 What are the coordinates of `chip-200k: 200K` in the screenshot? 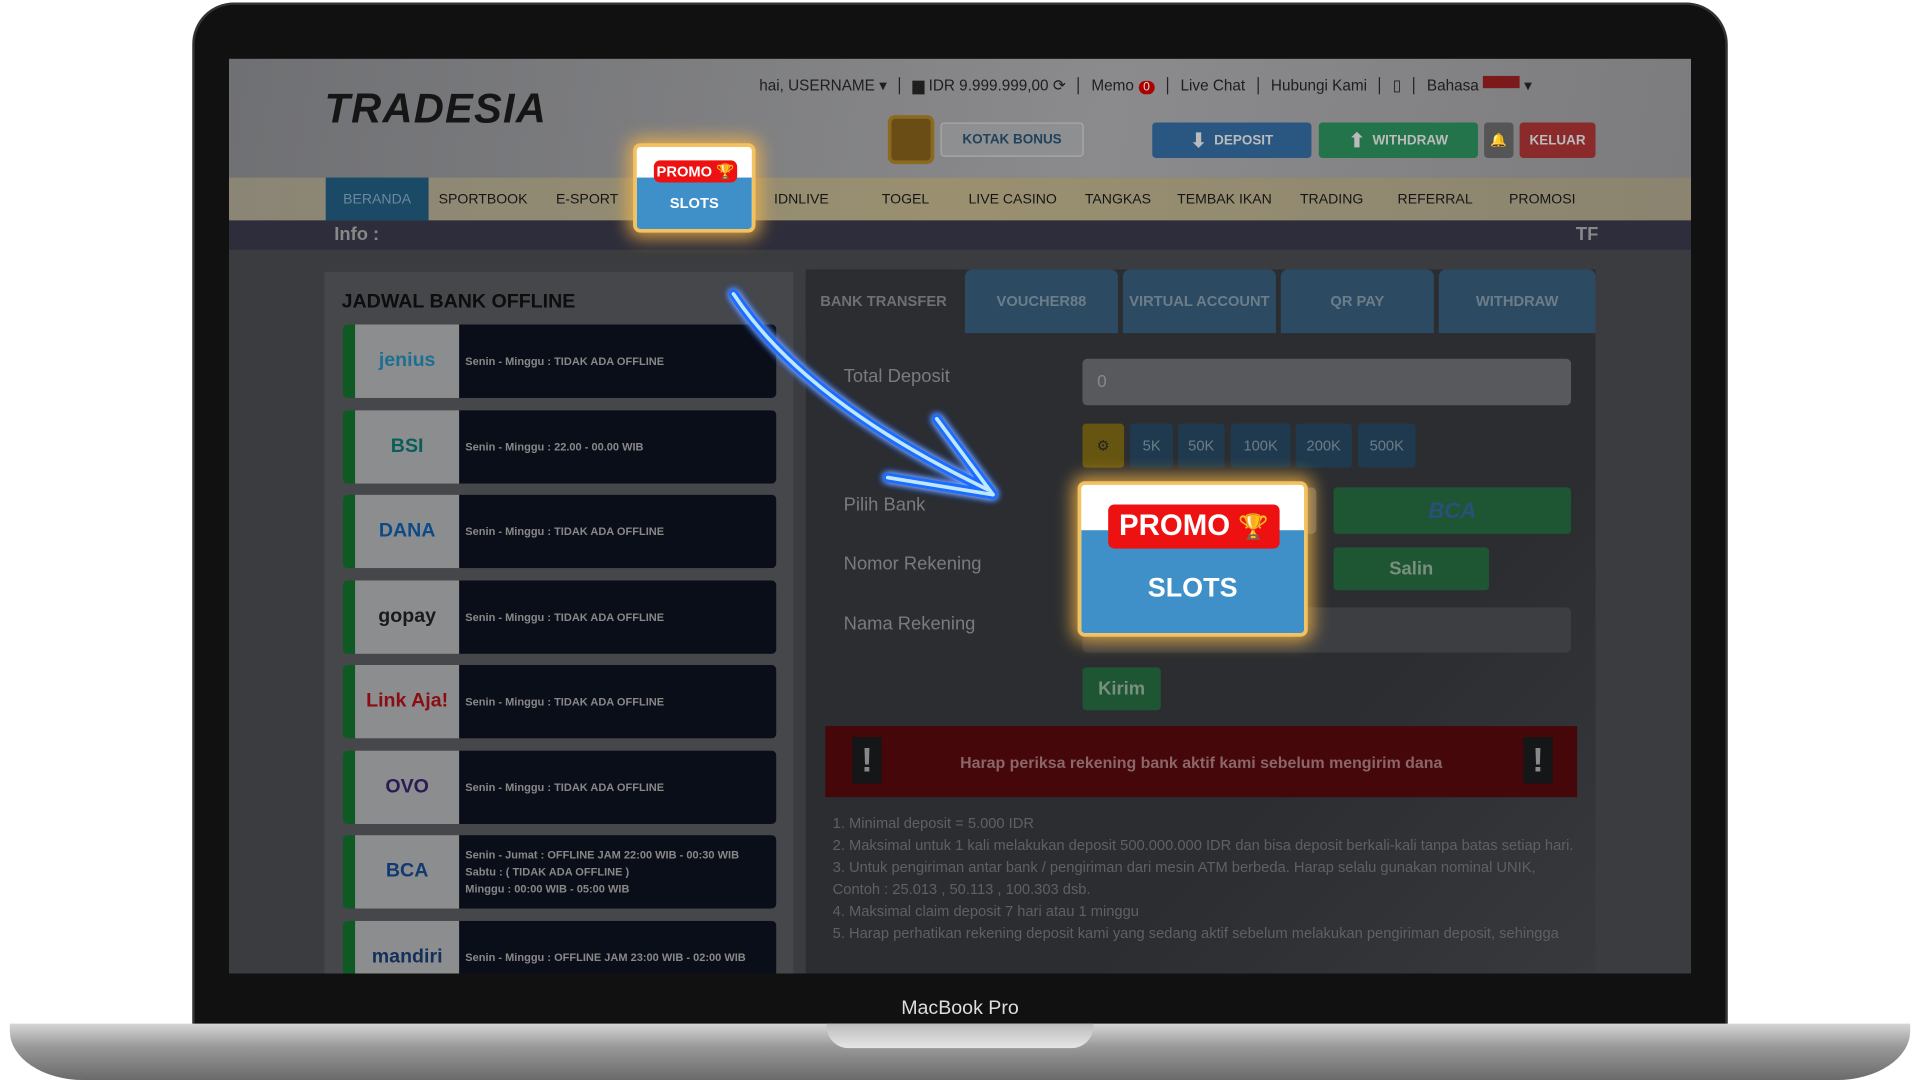 It's located at (1323, 445).